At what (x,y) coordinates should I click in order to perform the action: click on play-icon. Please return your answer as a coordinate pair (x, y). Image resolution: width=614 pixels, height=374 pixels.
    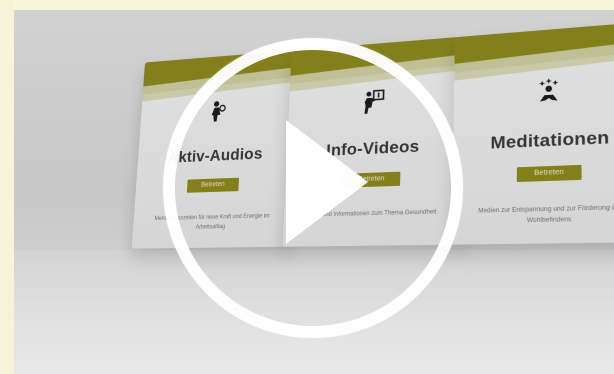
    Looking at the image, I should click on (327, 182).